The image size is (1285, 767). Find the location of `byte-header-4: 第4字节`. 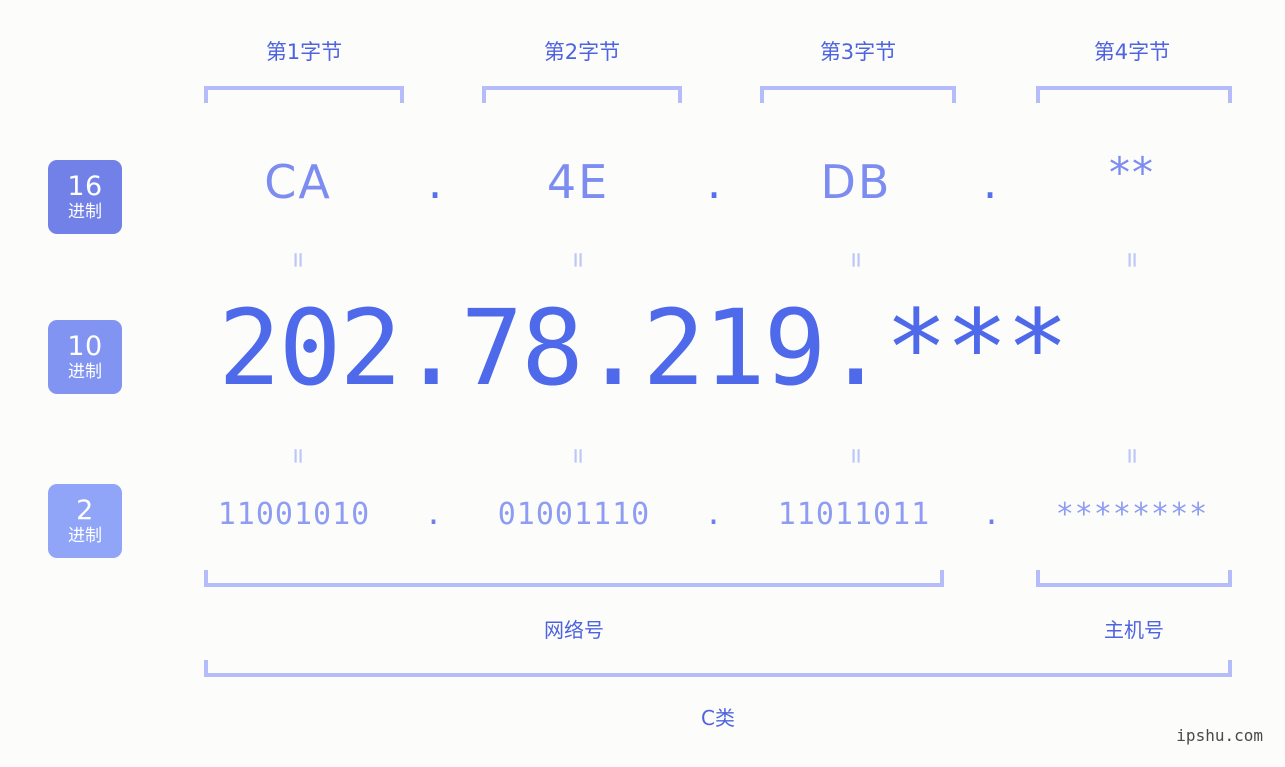

byte-header-4: 第4字节 is located at coordinates (1132, 52).